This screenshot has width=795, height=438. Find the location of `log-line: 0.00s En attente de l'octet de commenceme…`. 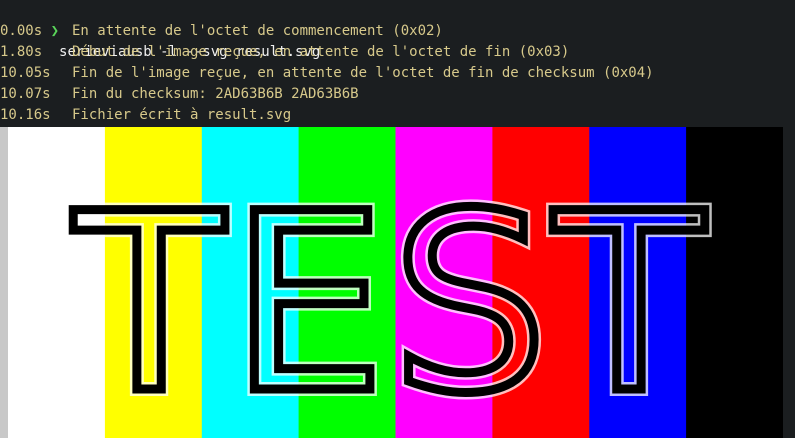

log-line: 0.00s En attente de l'octet de commenceme… is located at coordinates (397, 31).